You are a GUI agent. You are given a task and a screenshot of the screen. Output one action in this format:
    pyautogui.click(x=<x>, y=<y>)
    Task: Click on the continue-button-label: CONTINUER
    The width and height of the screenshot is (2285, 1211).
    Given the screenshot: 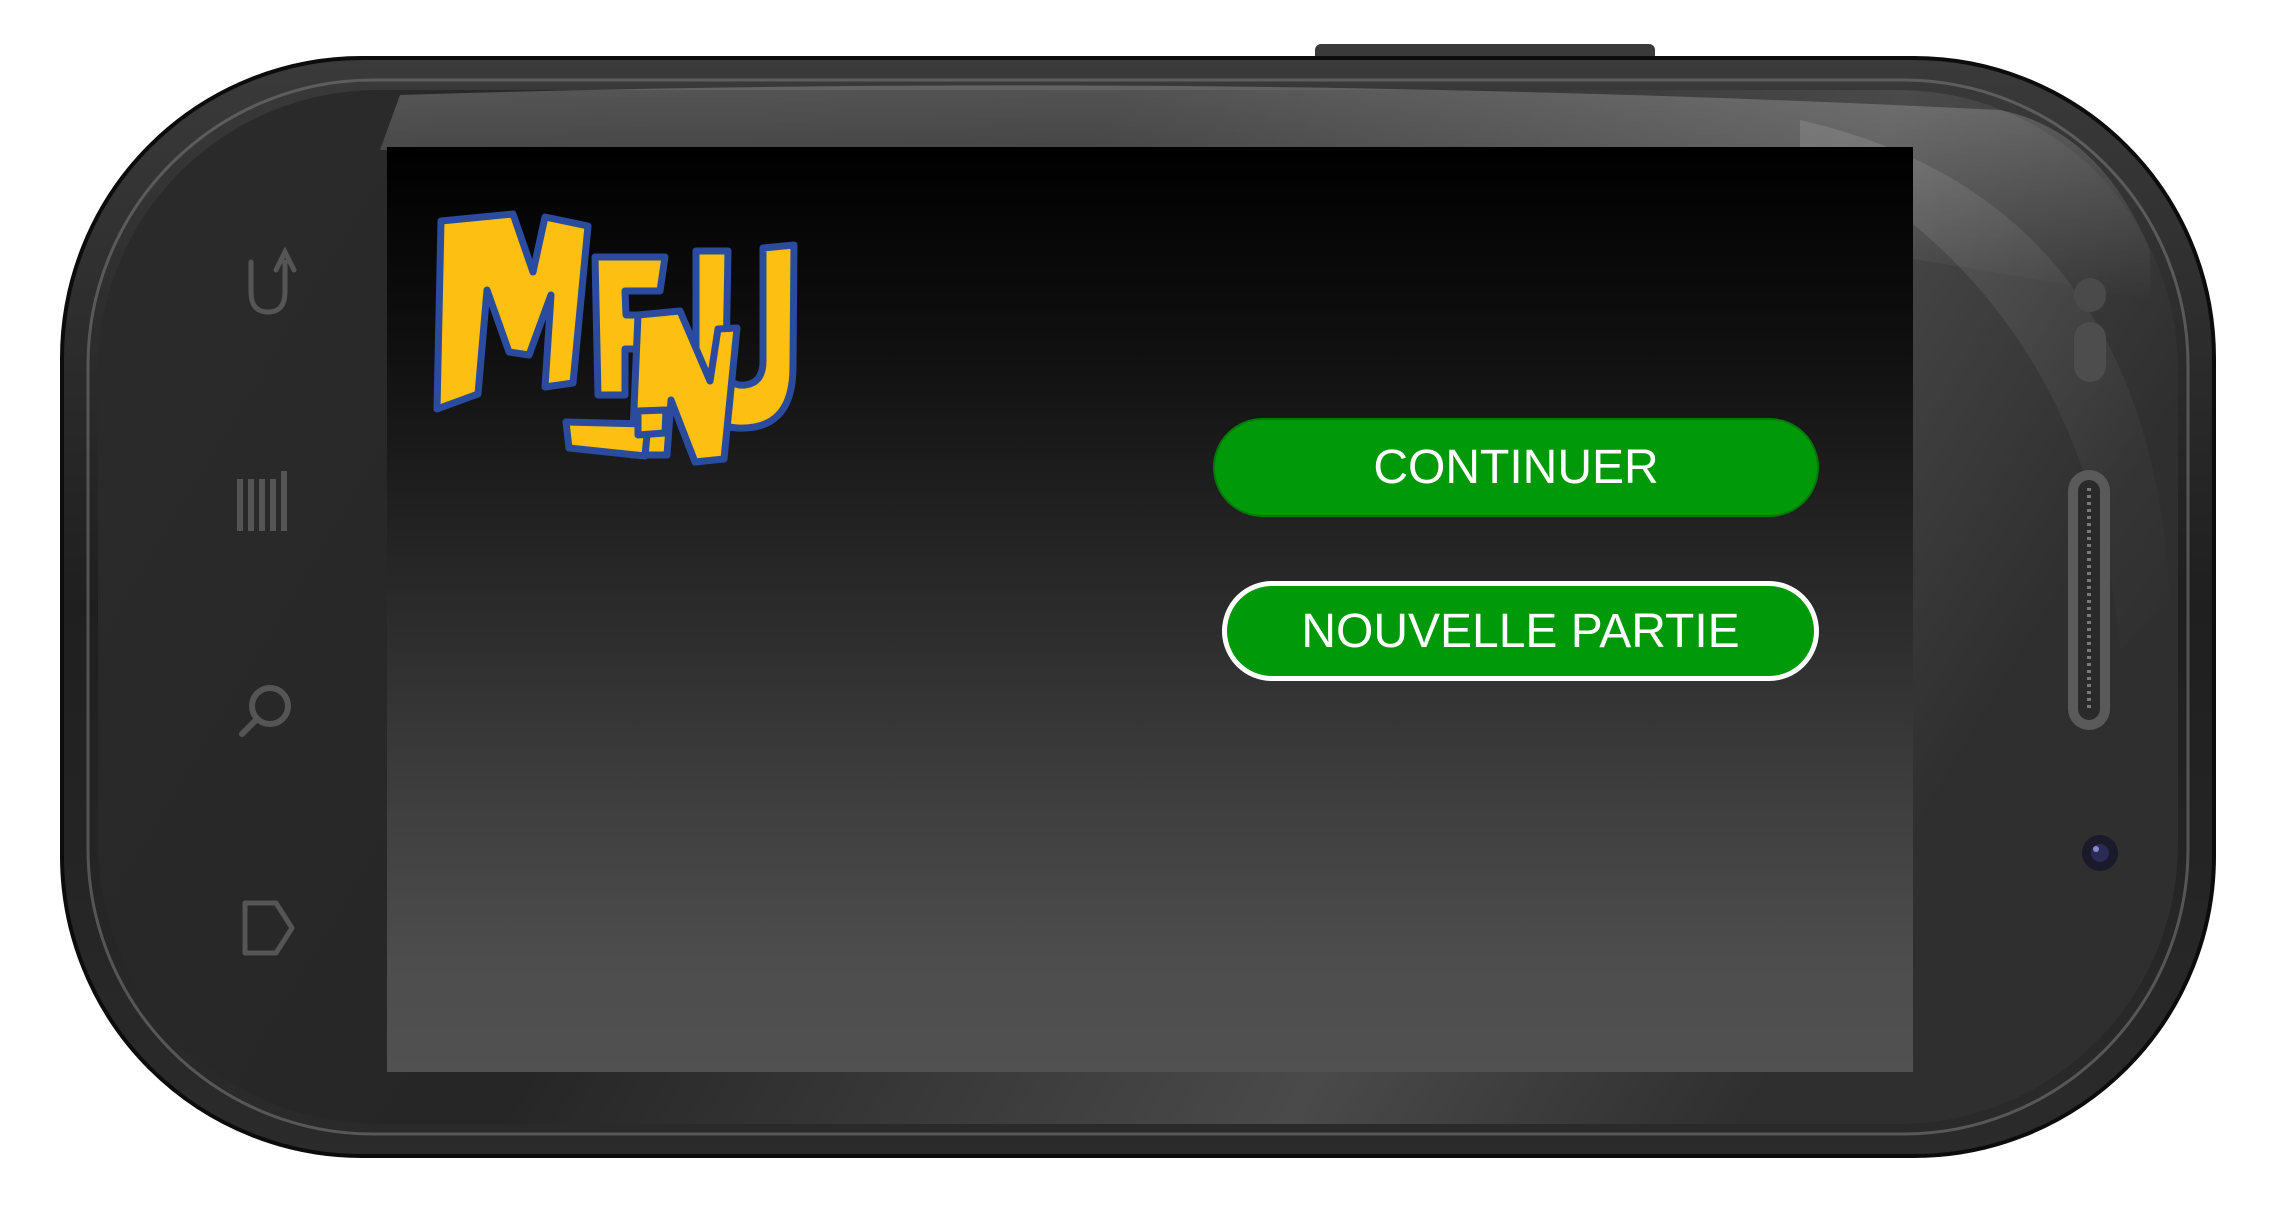 What is the action you would take?
    pyautogui.click(x=1516, y=467)
    